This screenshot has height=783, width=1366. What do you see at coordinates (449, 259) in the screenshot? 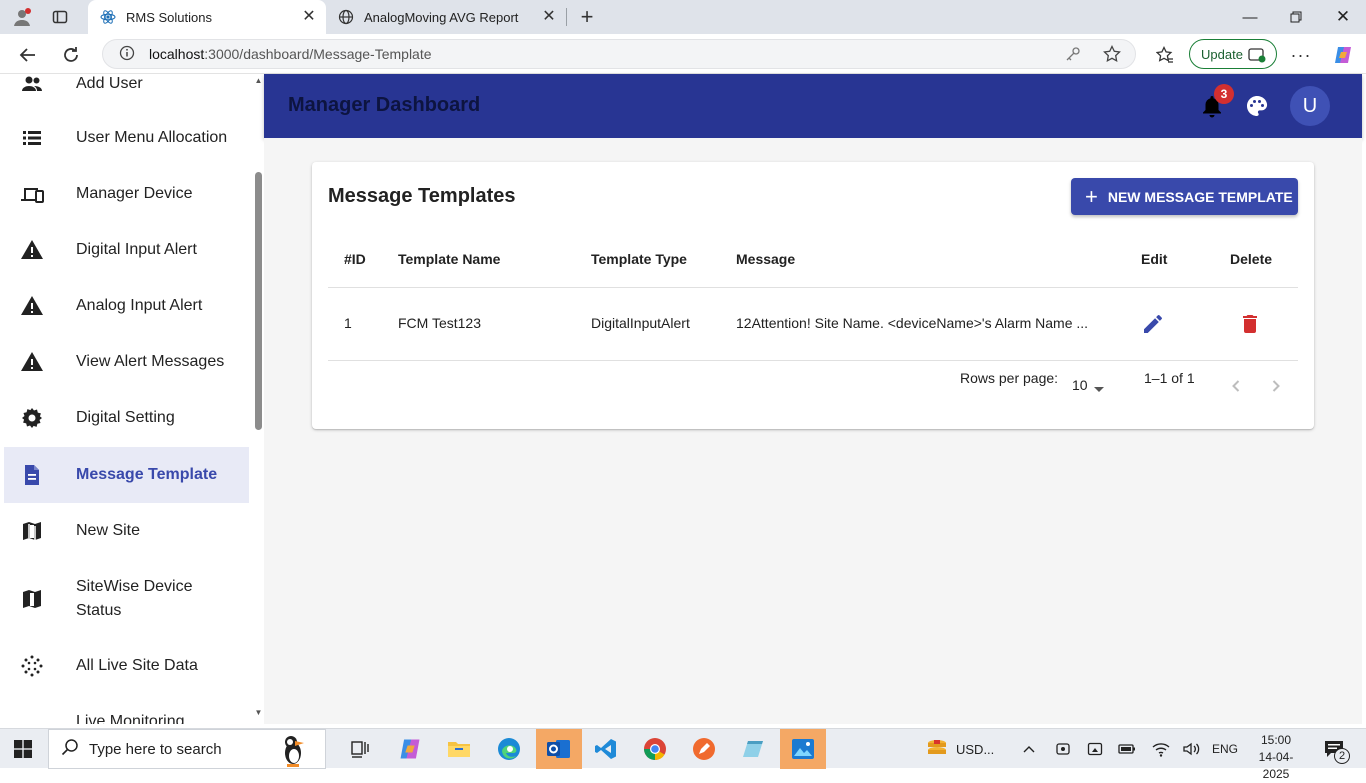
I see `column-header-template-name: Template Name` at bounding box center [449, 259].